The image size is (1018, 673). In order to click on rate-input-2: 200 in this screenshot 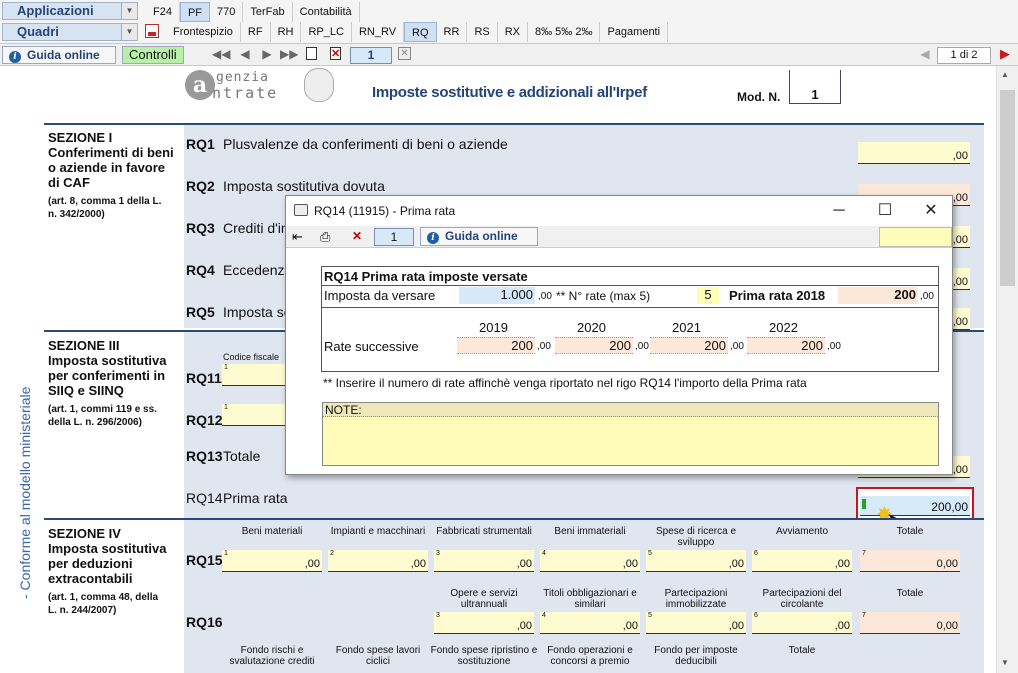, I will do `click(689, 345)`.